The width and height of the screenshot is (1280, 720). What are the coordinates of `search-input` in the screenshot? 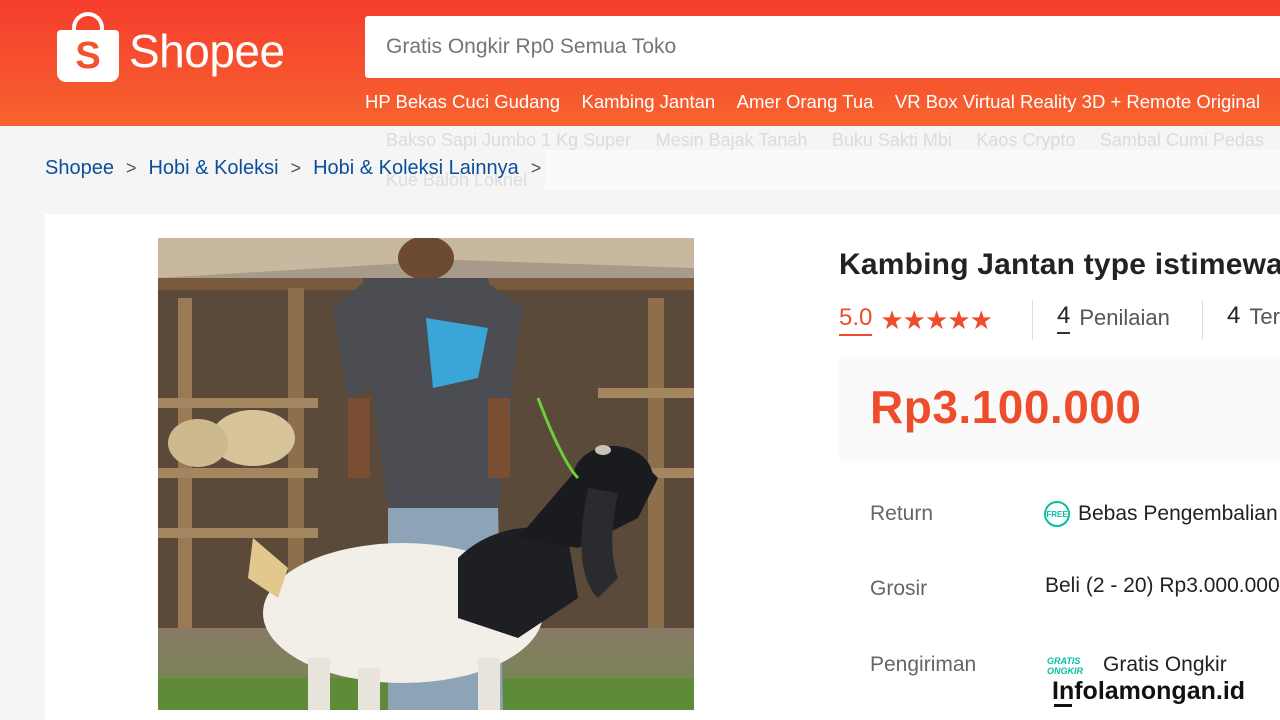 It's located at (822, 47).